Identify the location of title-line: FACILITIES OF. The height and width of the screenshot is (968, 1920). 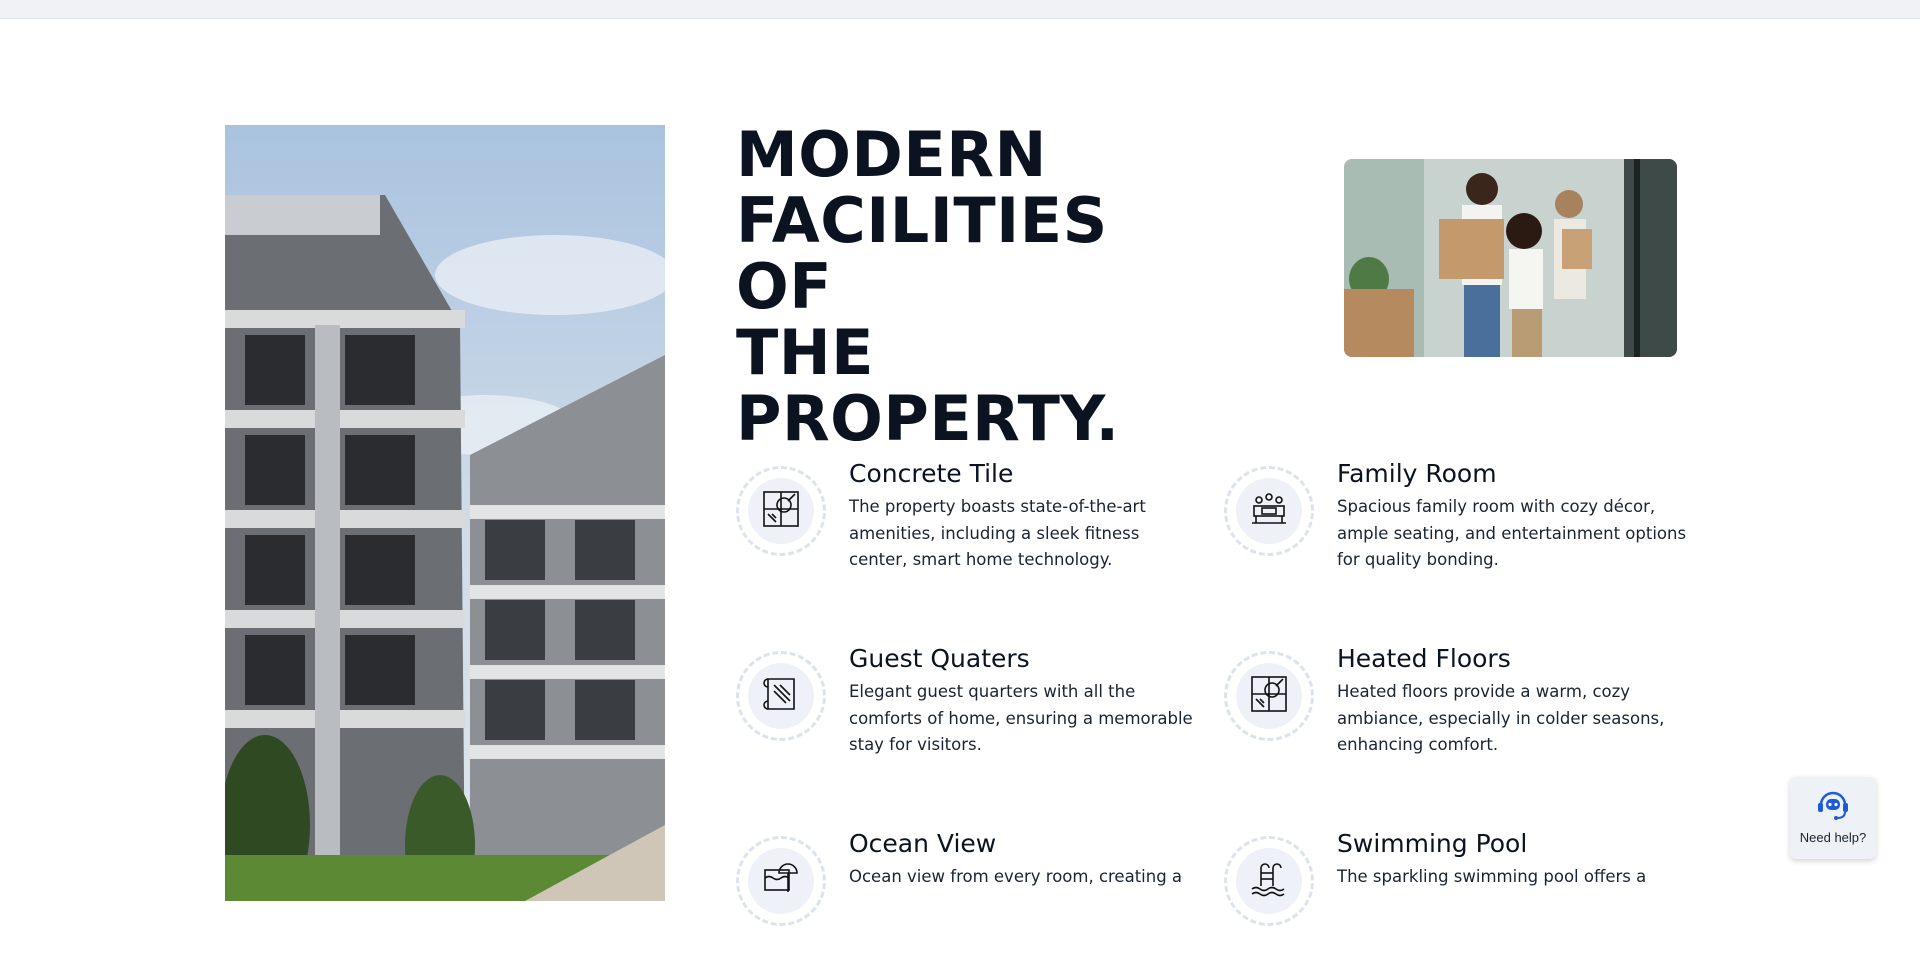
(922, 253).